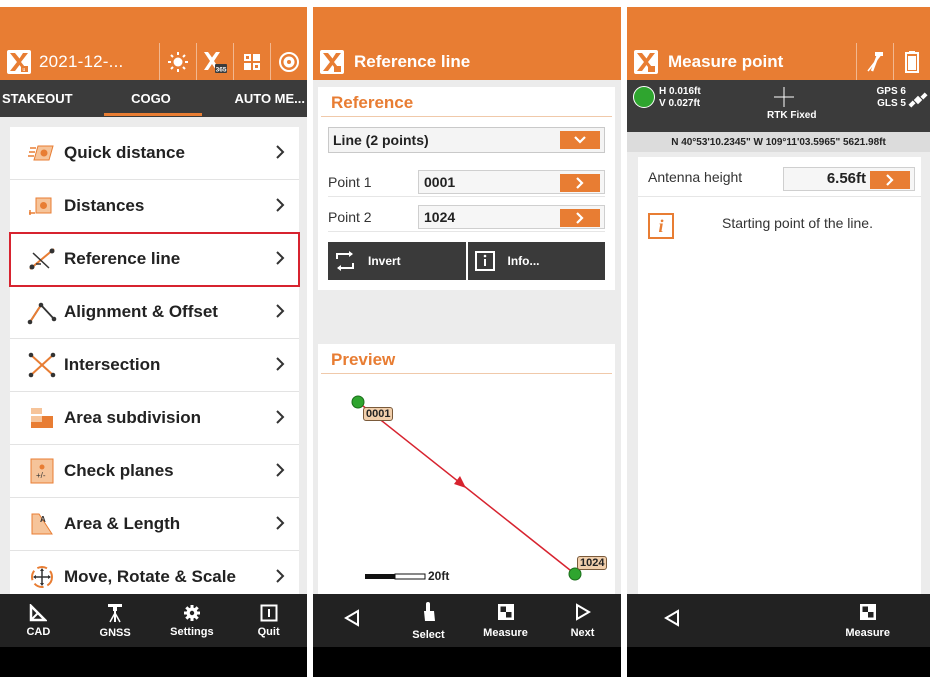 This screenshot has height=677, width=930. Describe the element at coordinates (779, 177) in the screenshot. I see `antenna-height-row: Antenna height 6.56ft` at that location.